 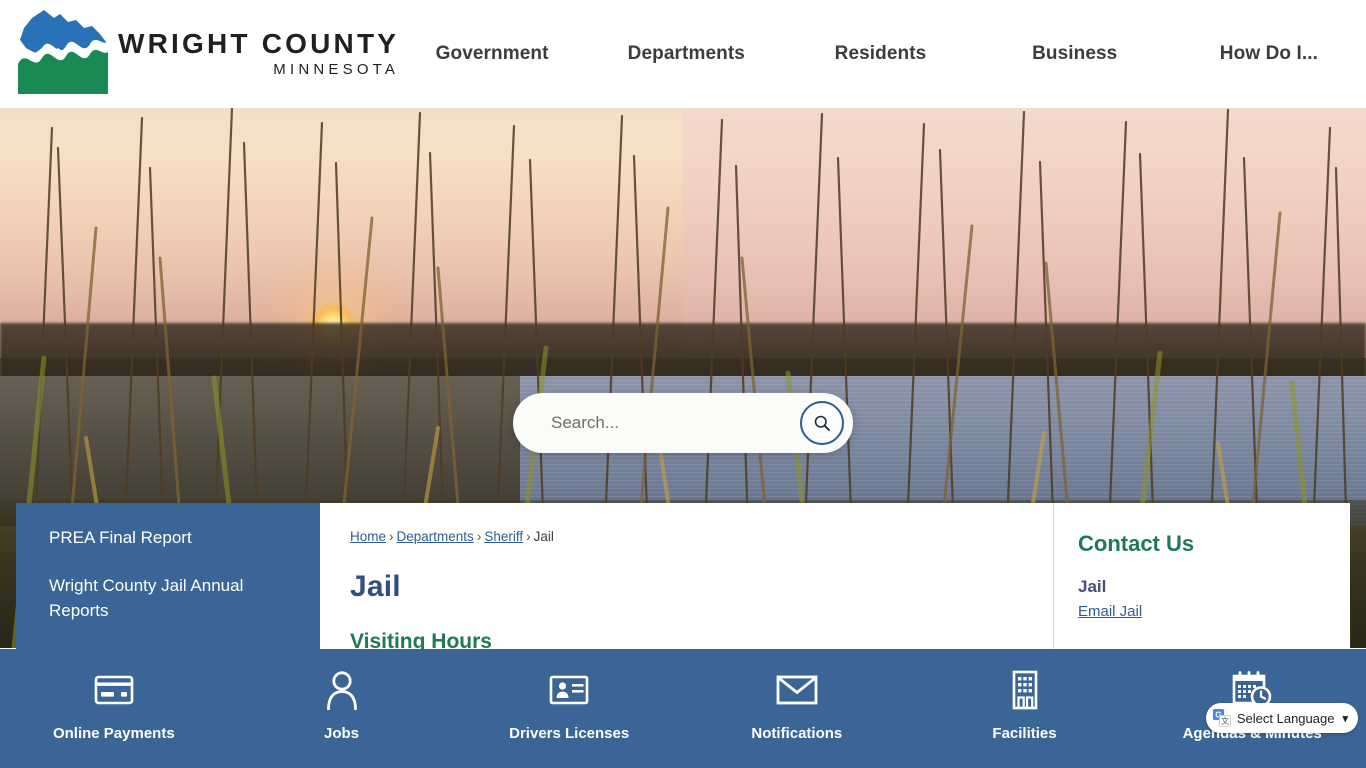 What do you see at coordinates (1345, 718) in the screenshot?
I see `chevron-down-icon: ▾` at bounding box center [1345, 718].